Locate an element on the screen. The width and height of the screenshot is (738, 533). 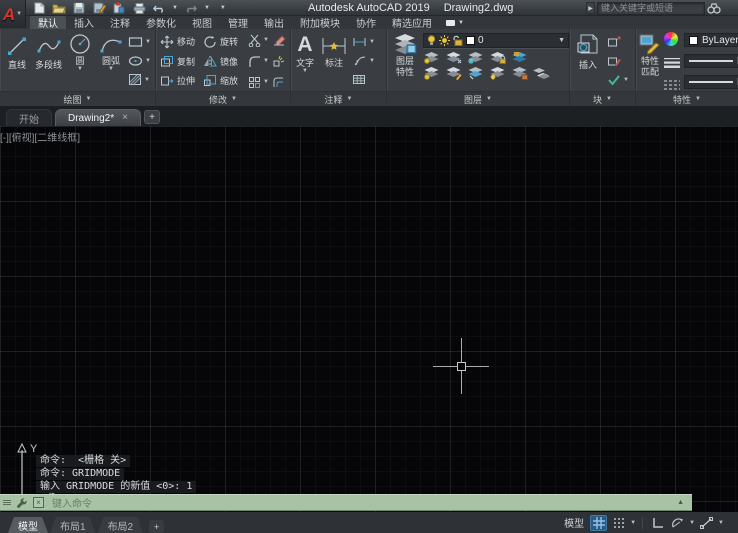
search-binoculars-icon is located at coordinates (714, 8).